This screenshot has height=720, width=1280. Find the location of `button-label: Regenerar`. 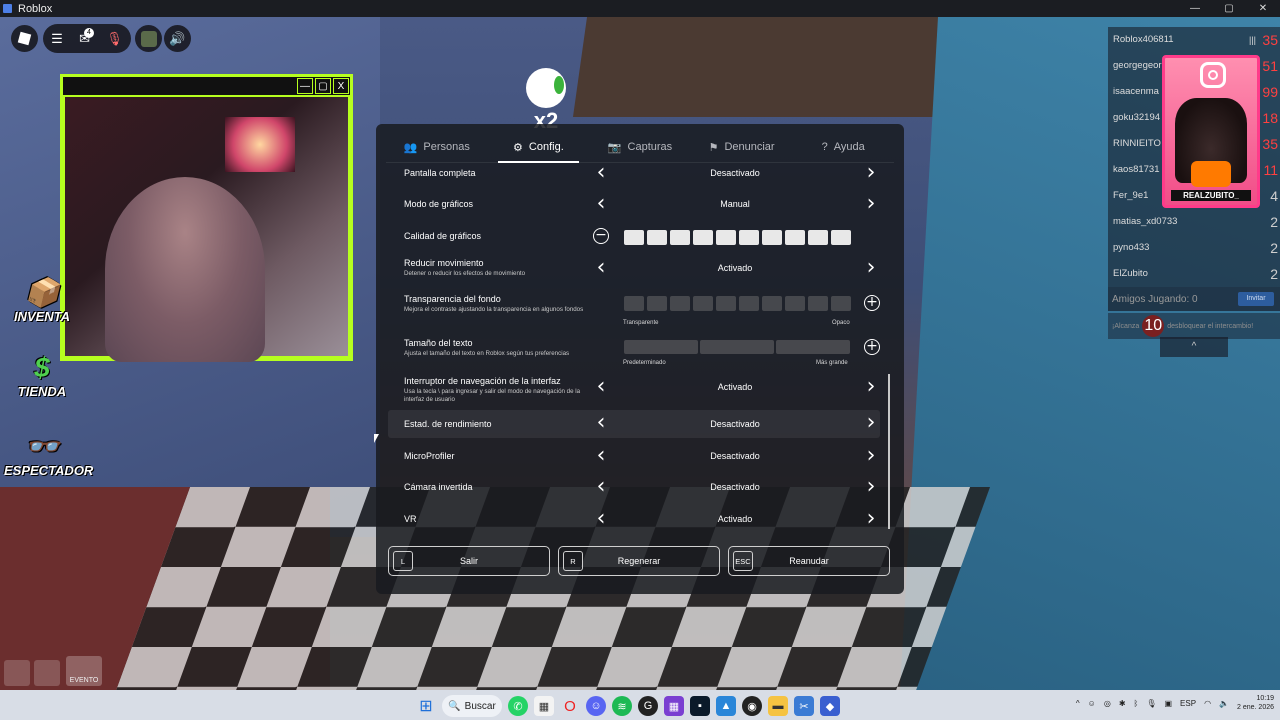

button-label: Regenerar is located at coordinates (639, 561).